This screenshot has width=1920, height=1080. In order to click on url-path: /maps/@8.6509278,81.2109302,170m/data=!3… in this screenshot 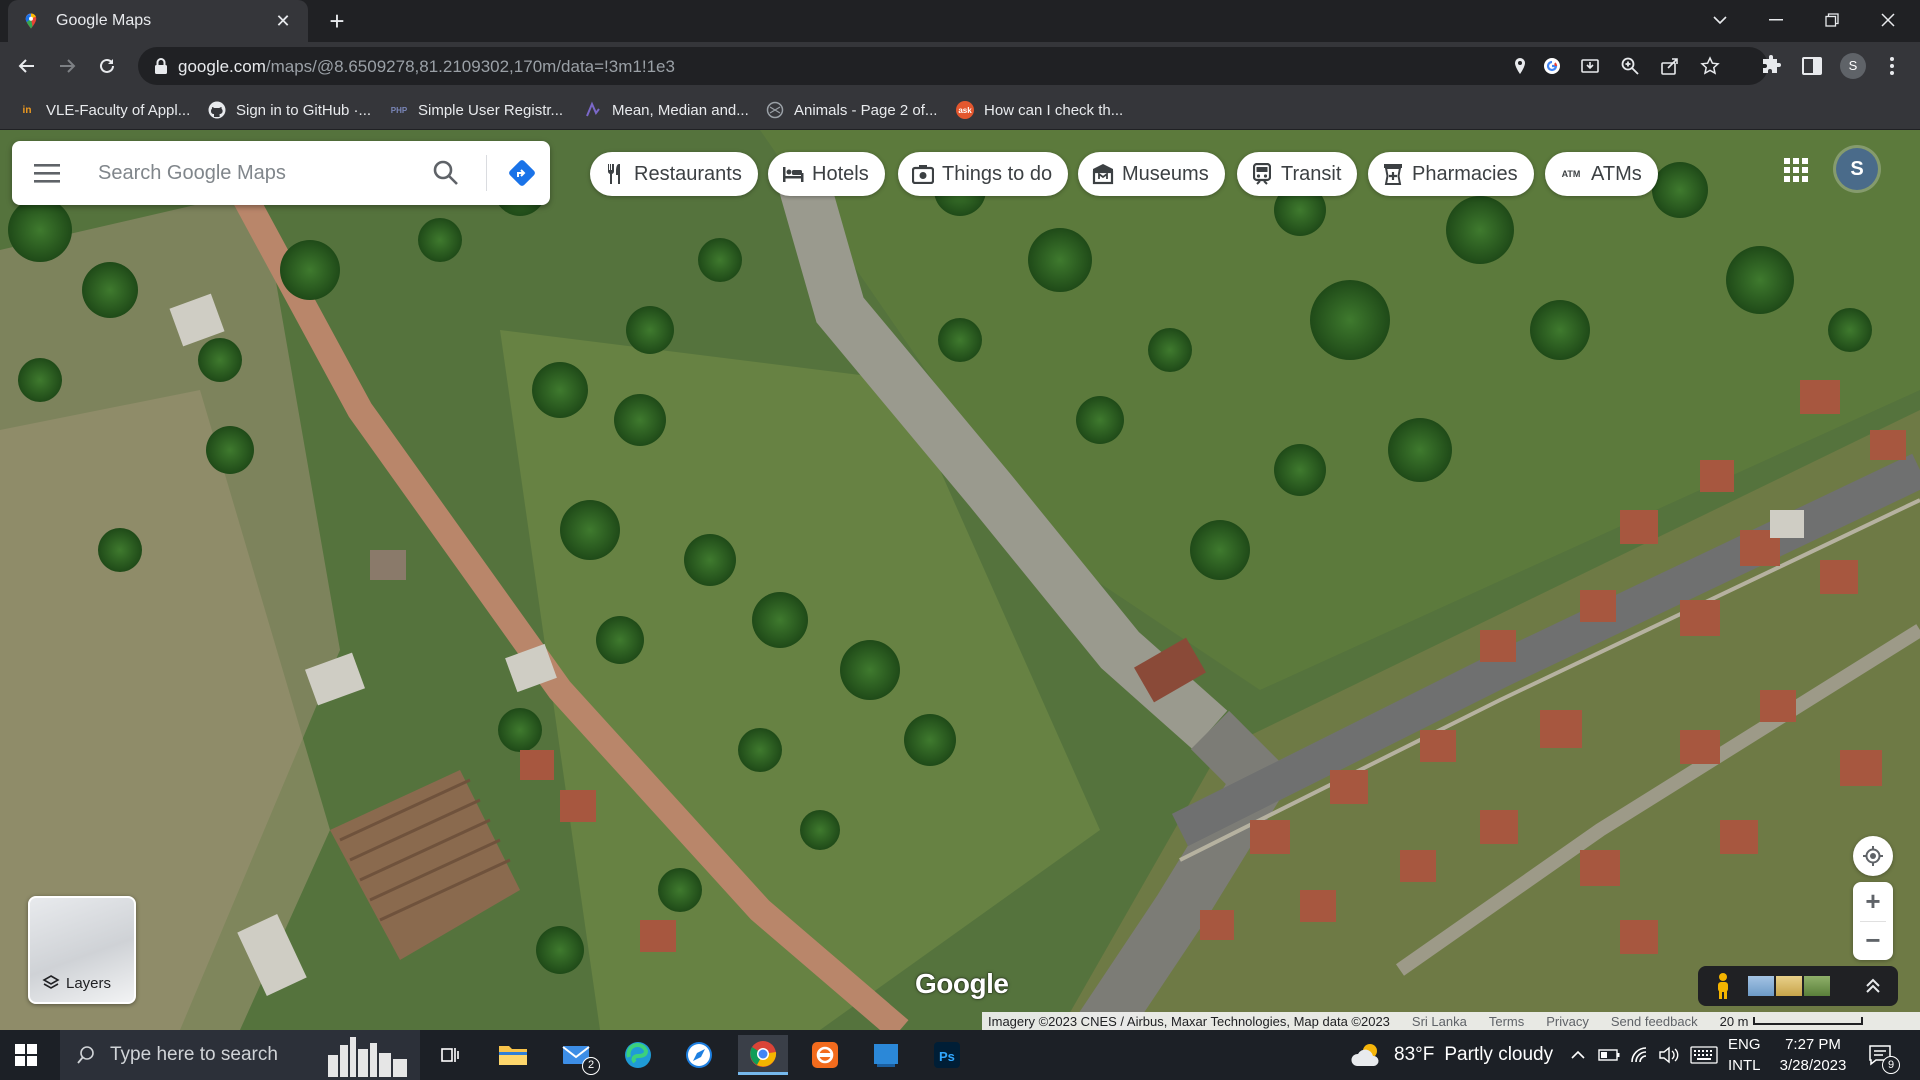, I will do `click(470, 66)`.